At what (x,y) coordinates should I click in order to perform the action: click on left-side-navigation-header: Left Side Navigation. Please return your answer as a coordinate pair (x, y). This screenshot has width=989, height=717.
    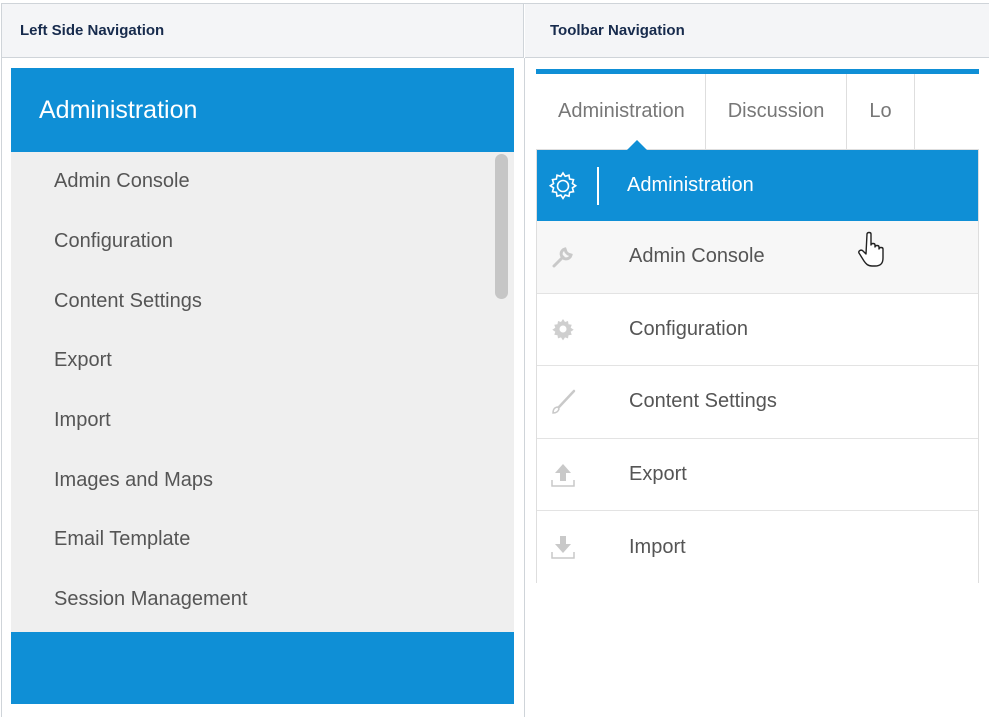
    Looking at the image, I should click on (263, 31).